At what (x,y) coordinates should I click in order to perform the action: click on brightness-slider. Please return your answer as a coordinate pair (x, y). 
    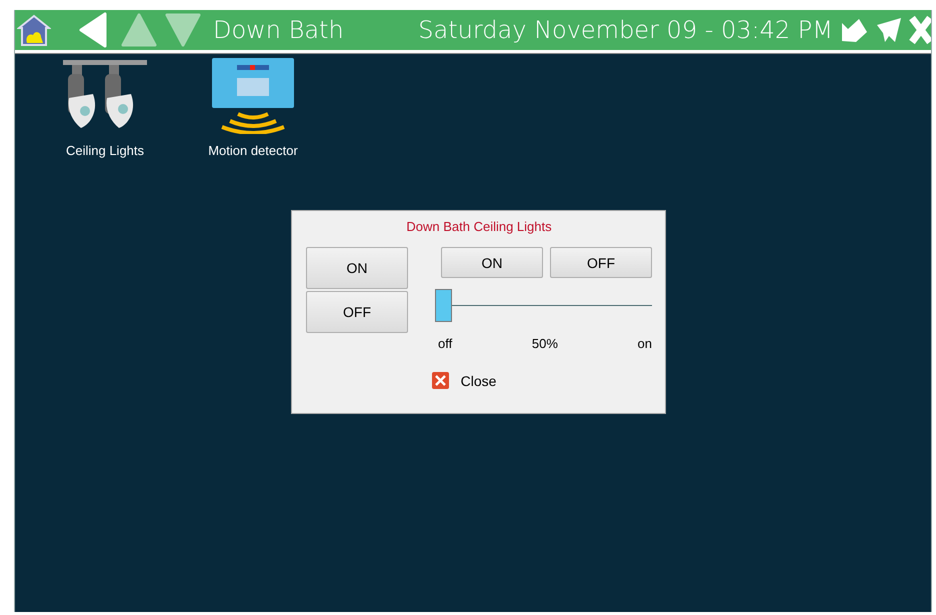
    Looking at the image, I should click on (543, 306).